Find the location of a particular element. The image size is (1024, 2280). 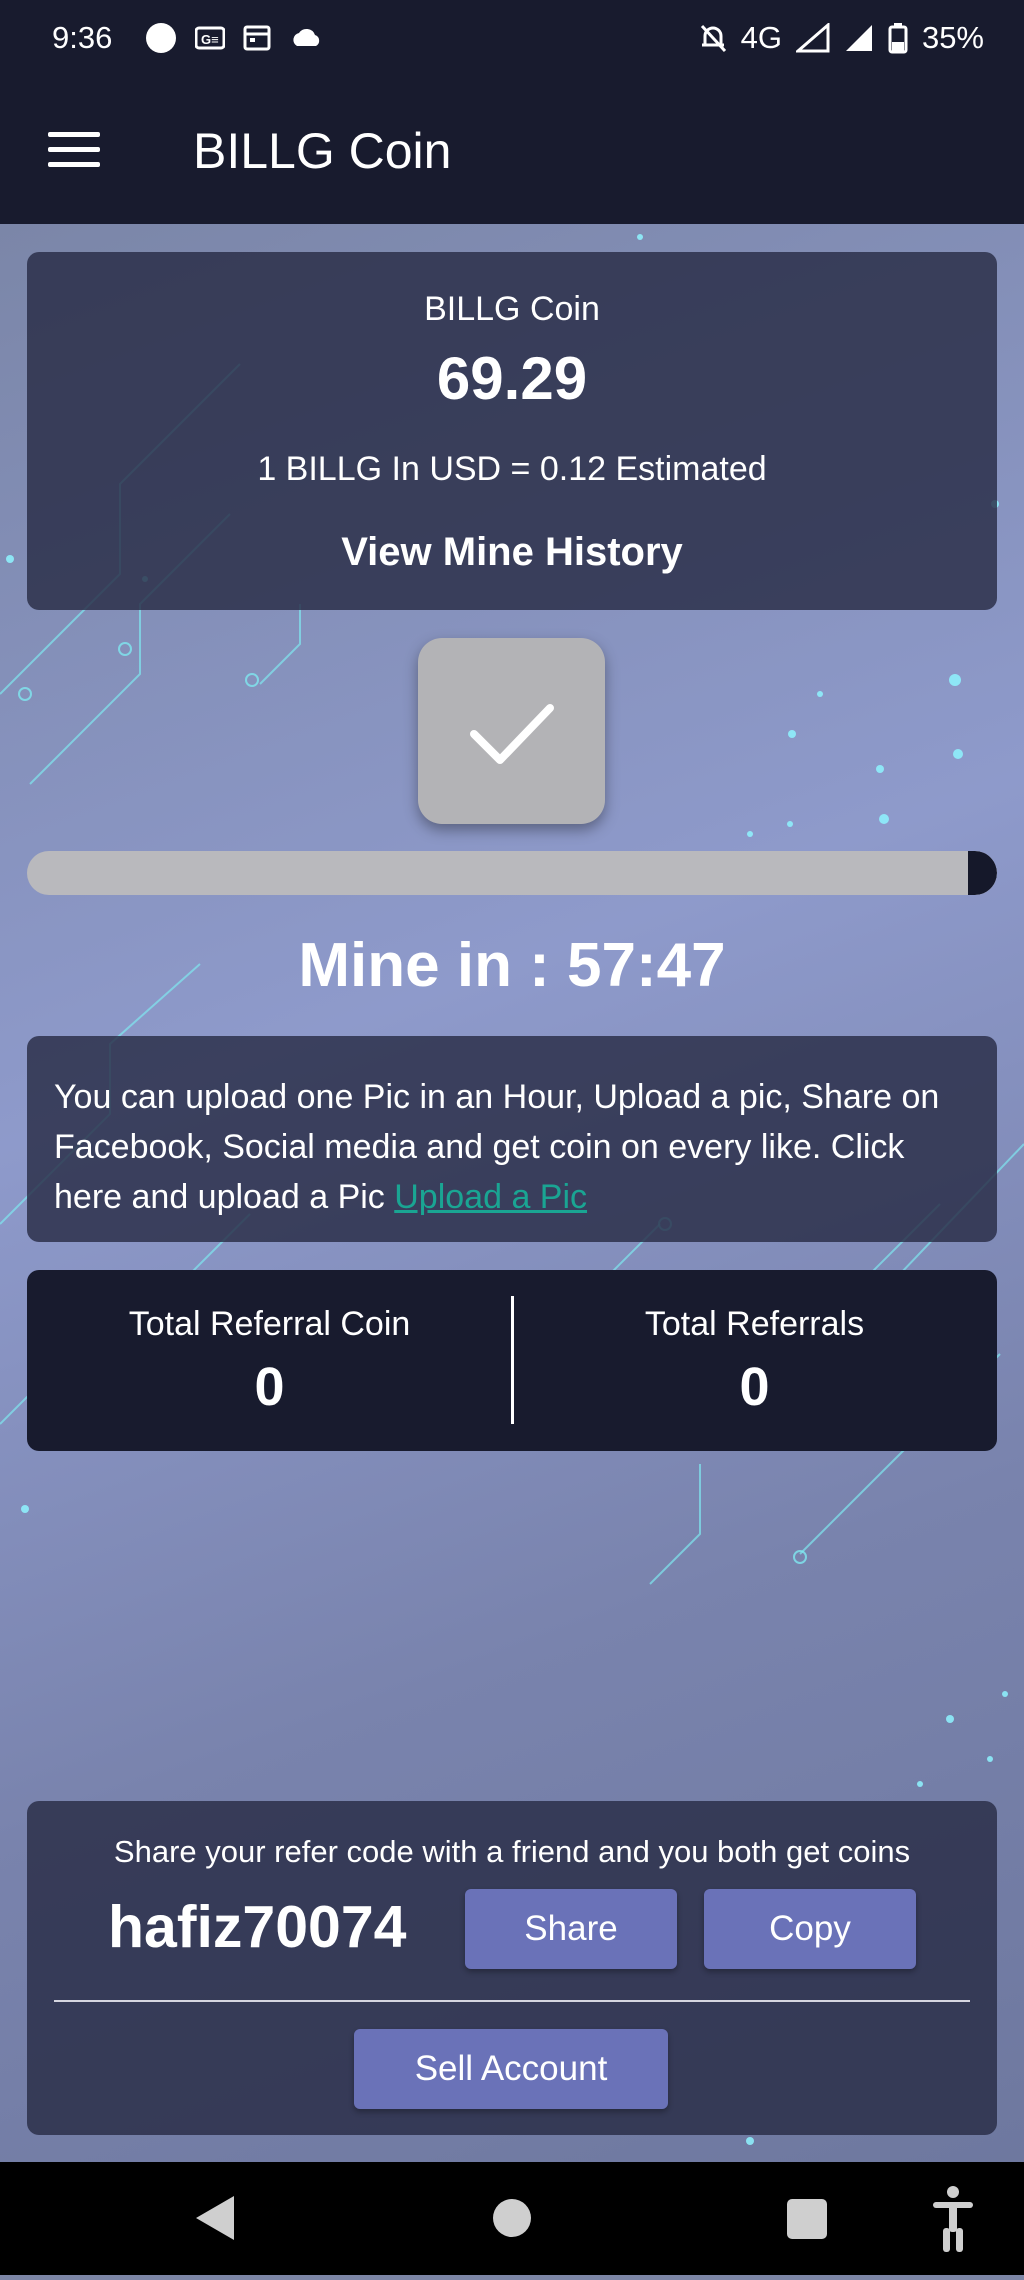

recents-icon is located at coordinates (807, 2219).